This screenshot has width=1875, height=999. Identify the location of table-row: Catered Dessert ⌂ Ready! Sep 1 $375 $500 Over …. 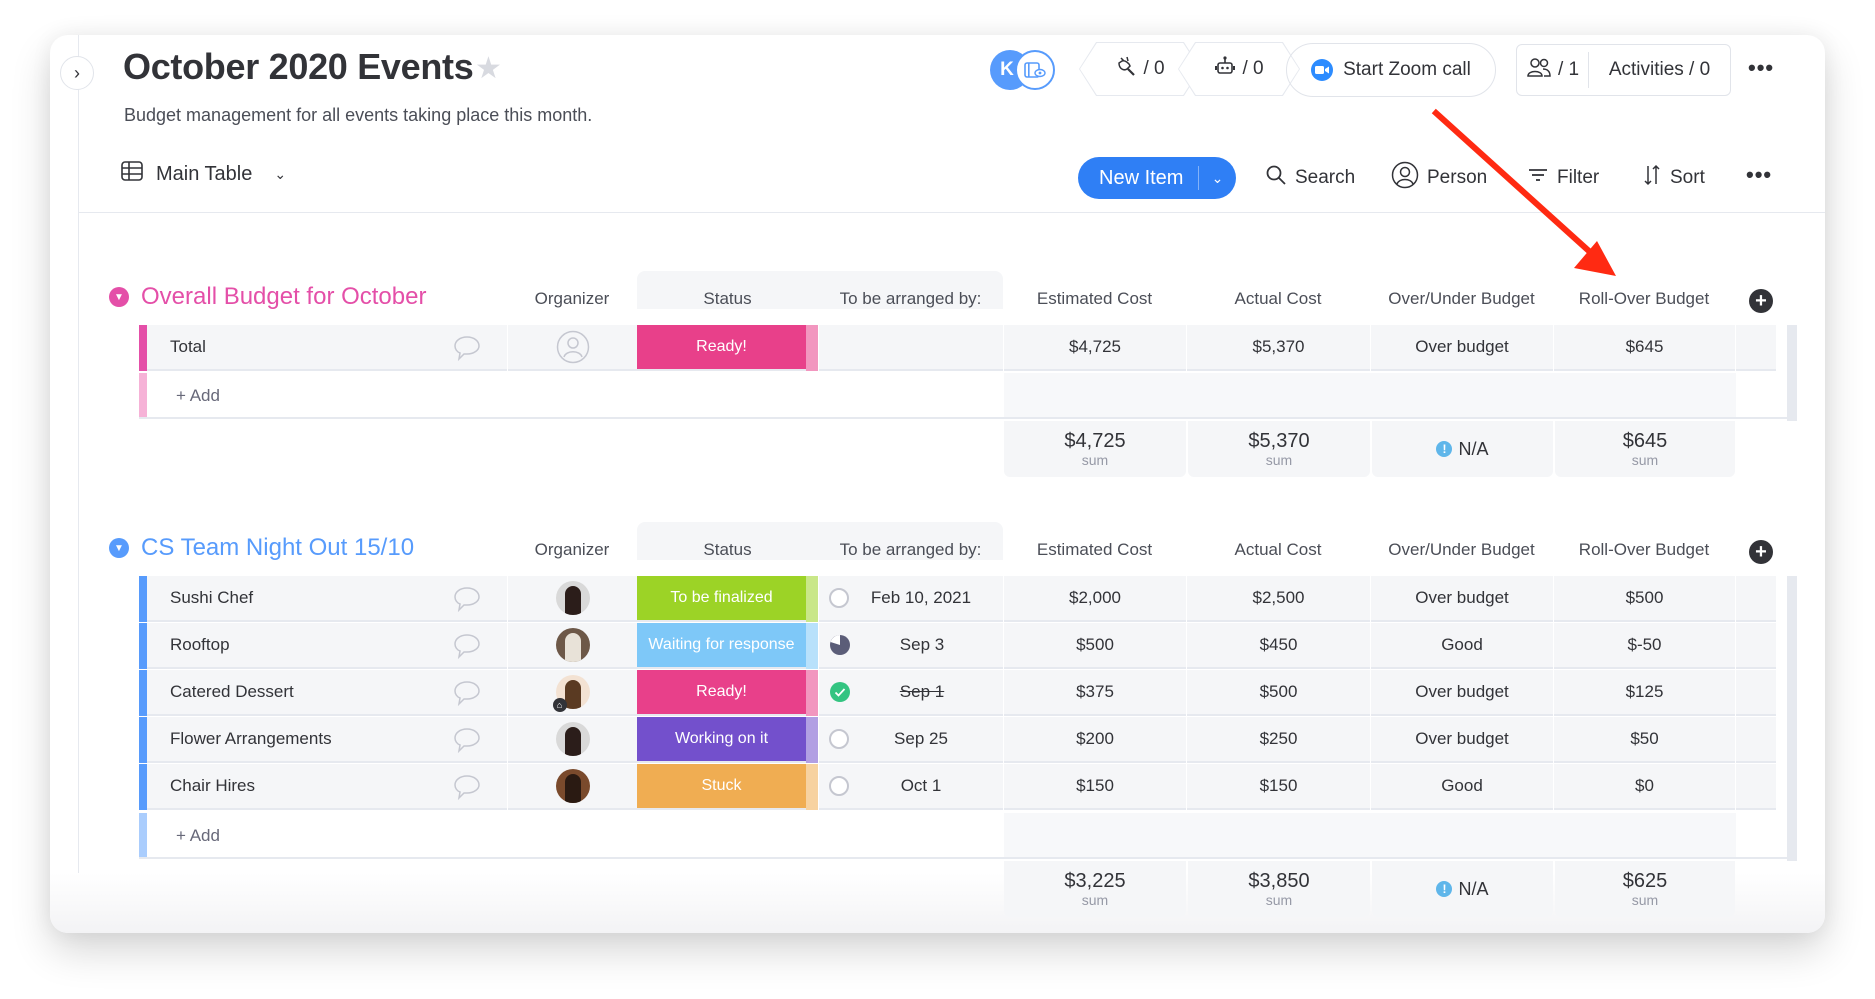
(982, 693).